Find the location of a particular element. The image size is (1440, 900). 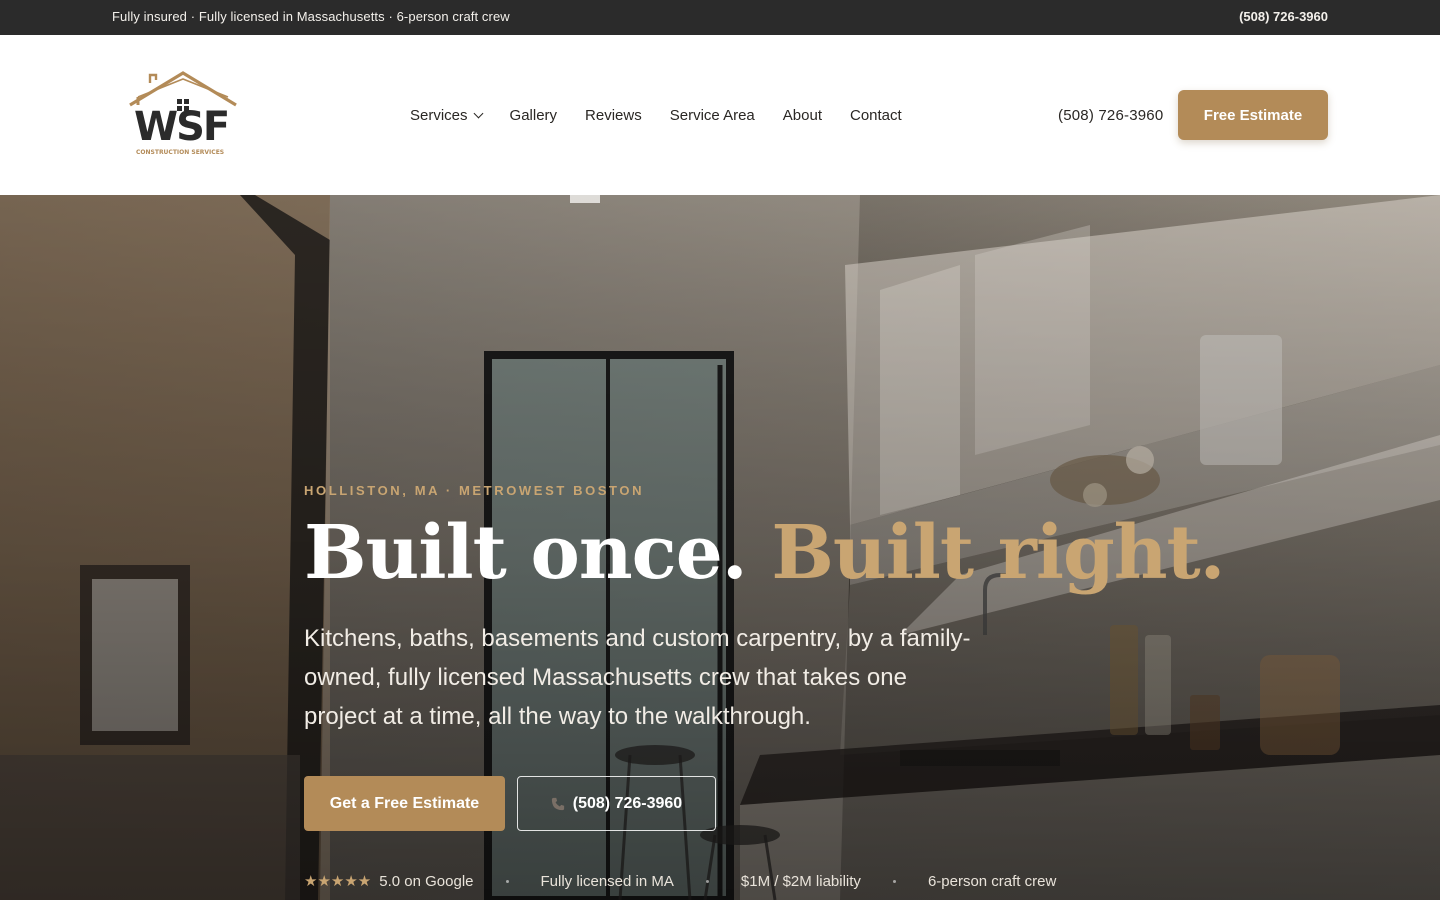

hero-headline: Built once. Built right. is located at coordinates (764, 553).